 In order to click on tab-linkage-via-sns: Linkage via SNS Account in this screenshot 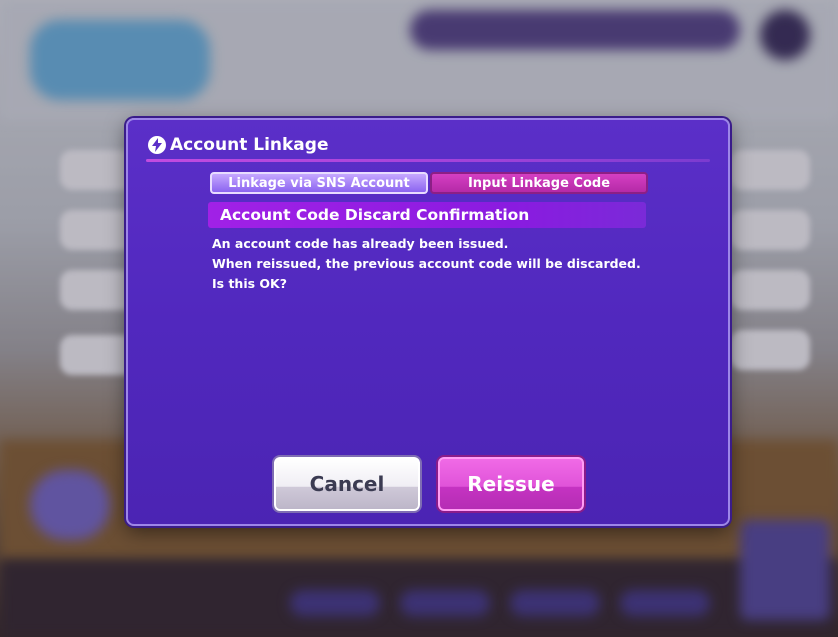, I will do `click(319, 183)`.